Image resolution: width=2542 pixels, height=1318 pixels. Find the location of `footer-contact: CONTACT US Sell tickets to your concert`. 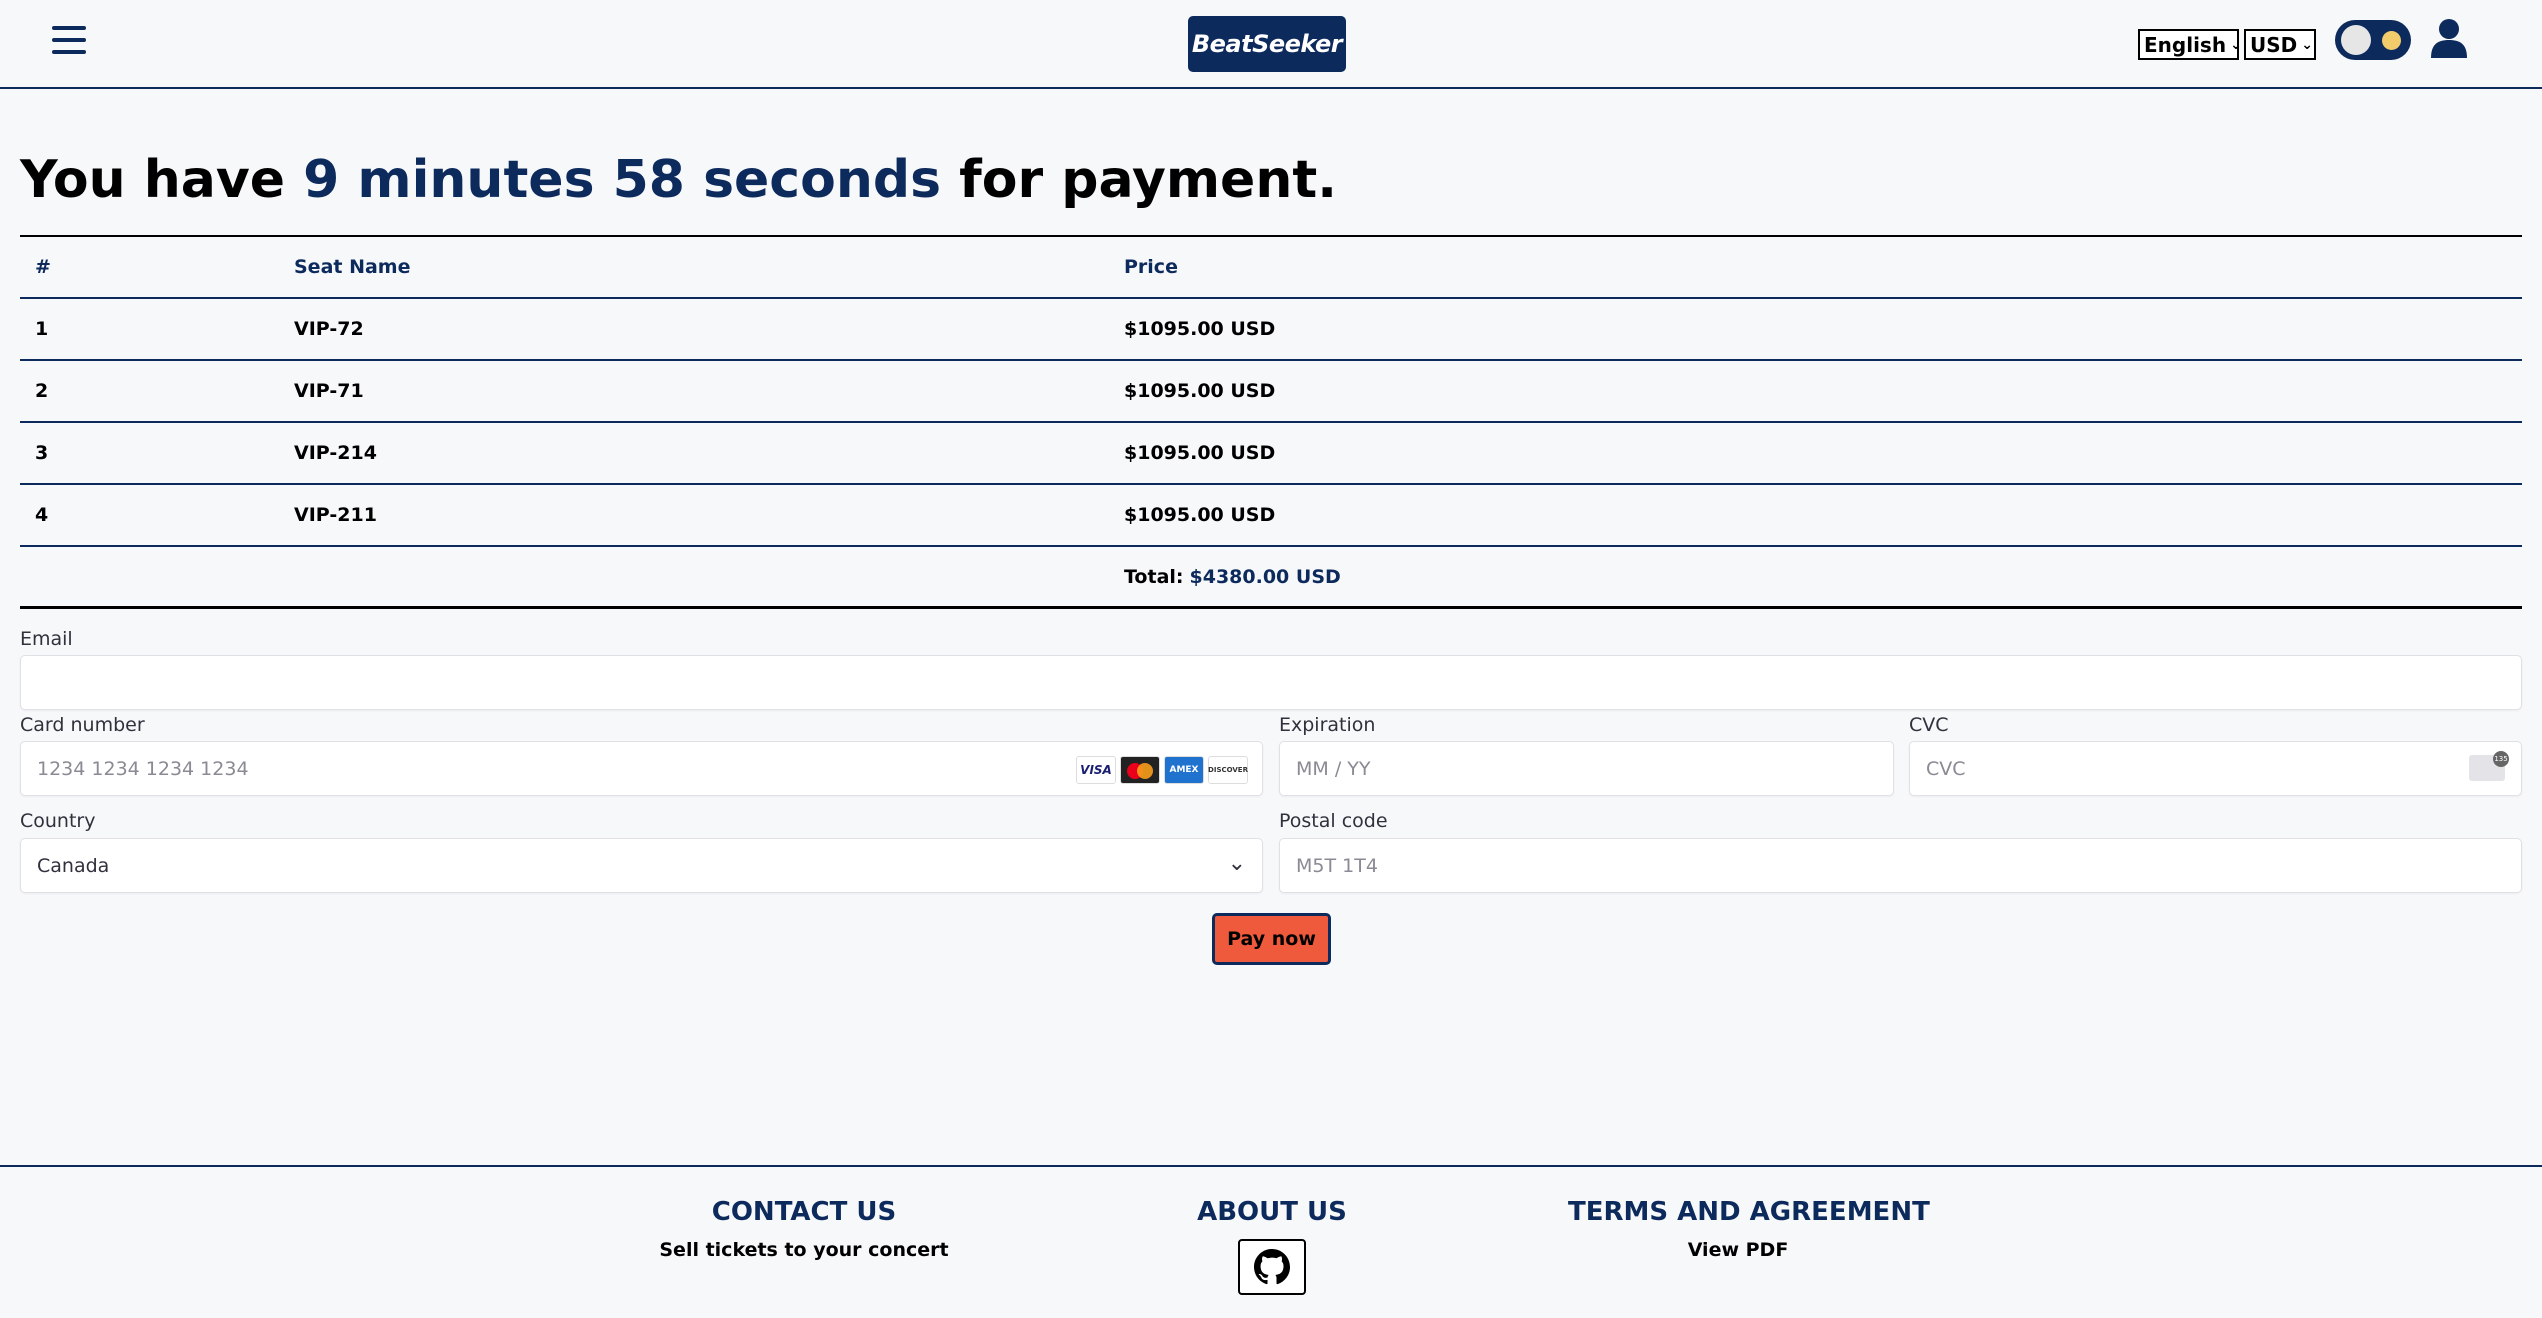

footer-contact: CONTACT US Sell tickets to your concert is located at coordinates (804, 1229).